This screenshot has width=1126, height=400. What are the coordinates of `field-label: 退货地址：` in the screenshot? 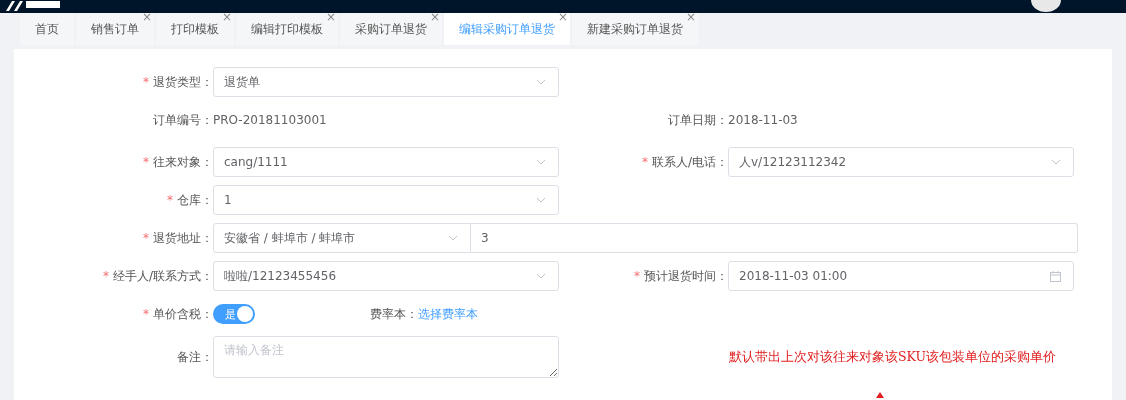 It's located at (183, 238).